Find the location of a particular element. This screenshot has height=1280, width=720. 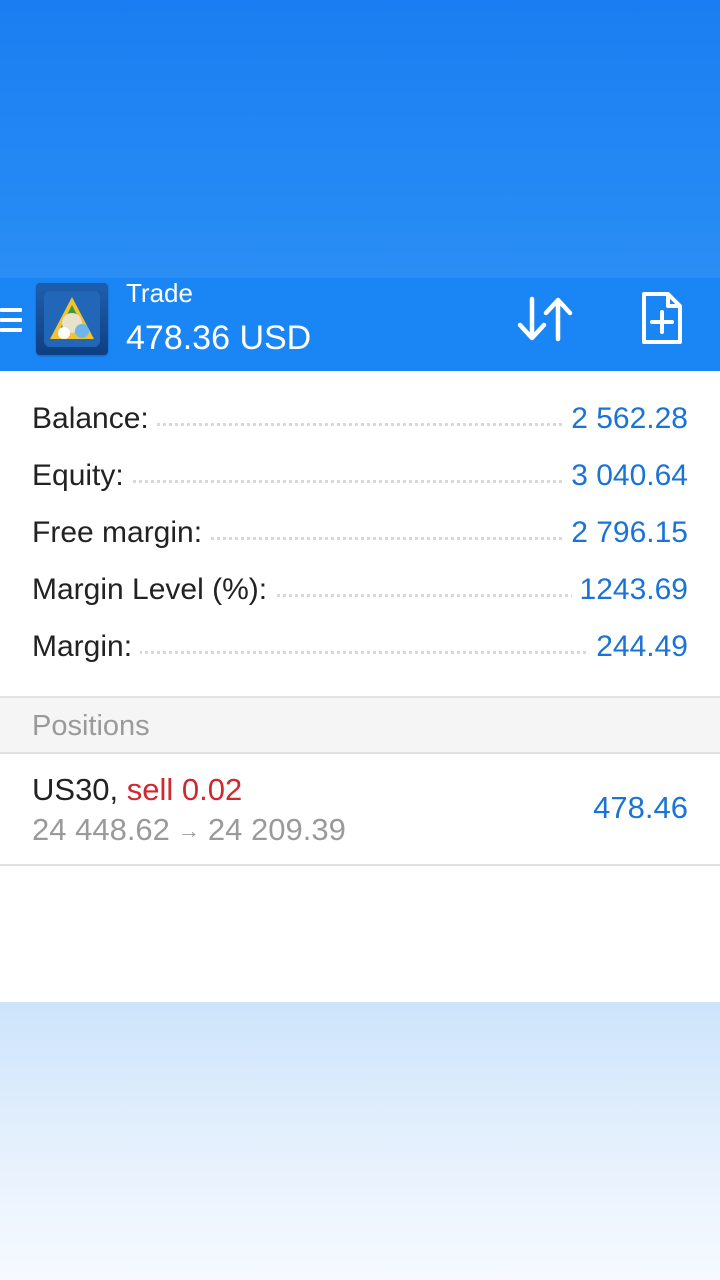

position-profit: 478.46 is located at coordinates (640, 807).